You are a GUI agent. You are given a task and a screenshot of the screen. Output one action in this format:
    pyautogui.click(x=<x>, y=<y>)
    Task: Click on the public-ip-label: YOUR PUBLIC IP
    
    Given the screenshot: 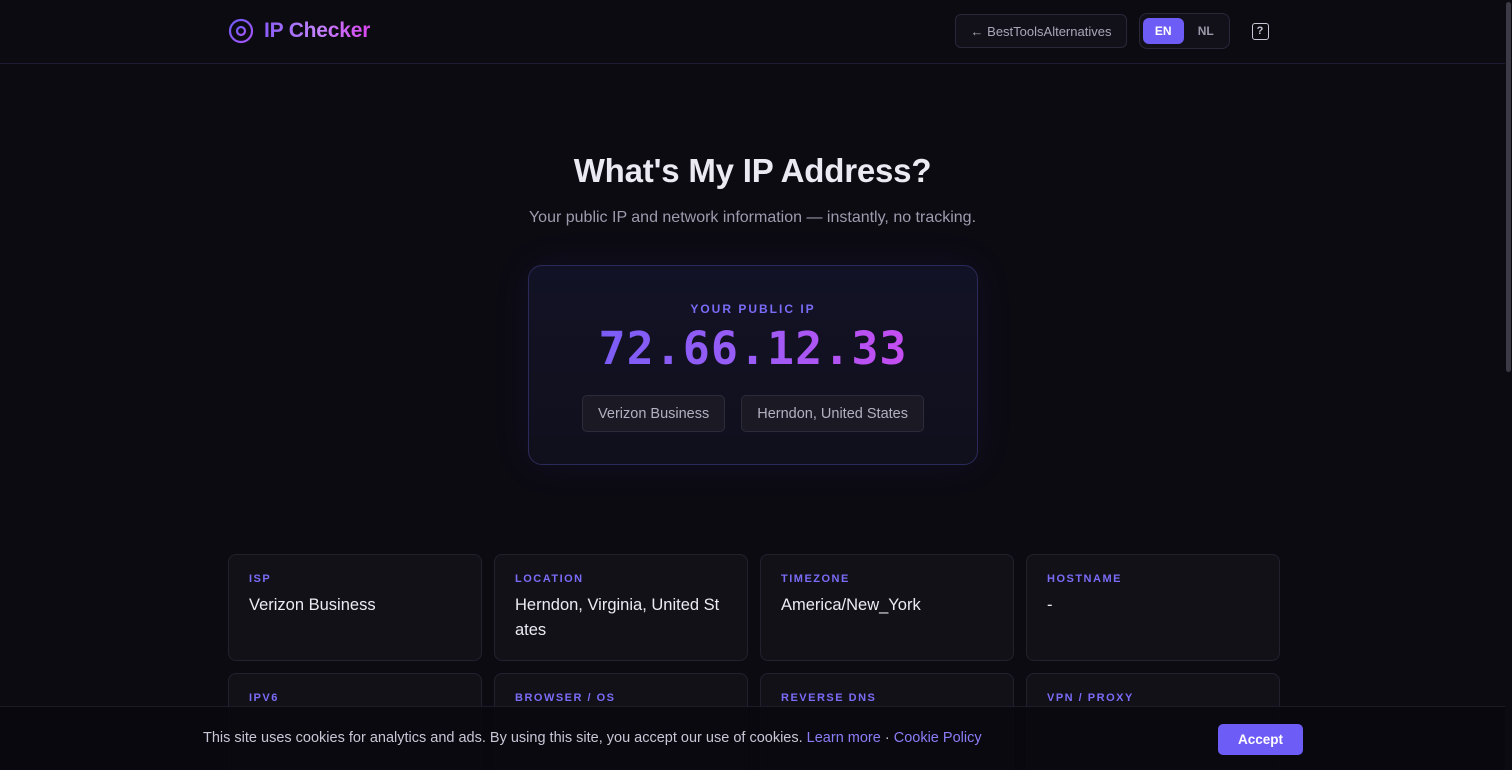 What is the action you would take?
    pyautogui.click(x=753, y=309)
    